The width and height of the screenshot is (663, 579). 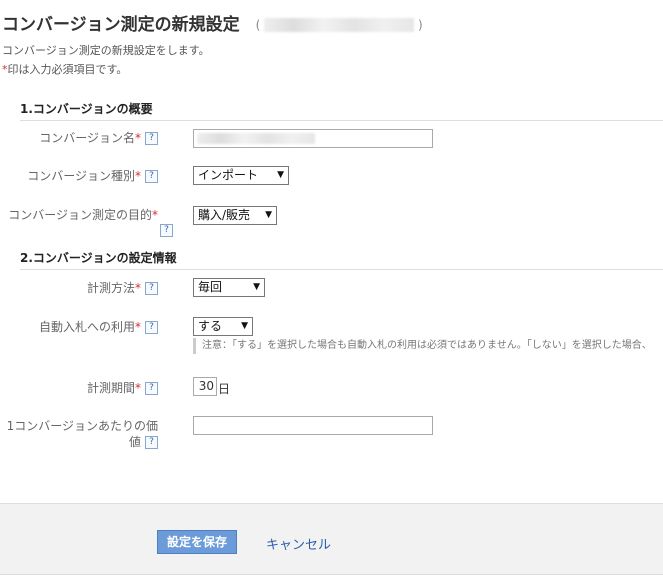 What do you see at coordinates (121, 25) in the screenshot?
I see `page-title-text: コンバージョン測定の新規設定` at bounding box center [121, 25].